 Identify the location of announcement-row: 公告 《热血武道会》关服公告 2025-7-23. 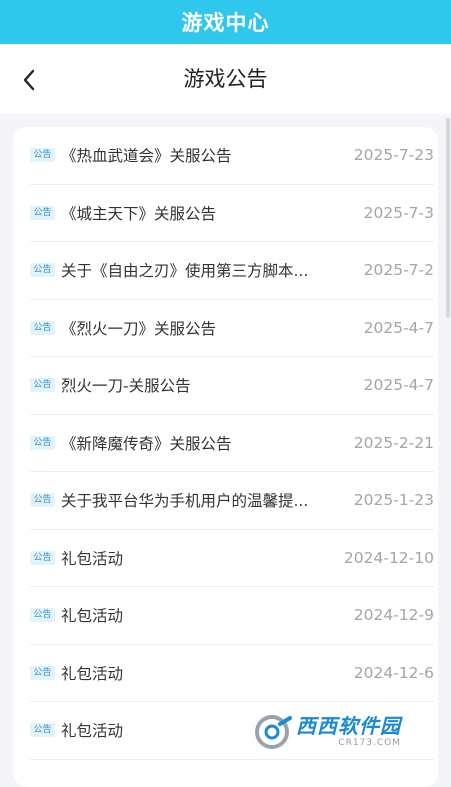
(232, 156).